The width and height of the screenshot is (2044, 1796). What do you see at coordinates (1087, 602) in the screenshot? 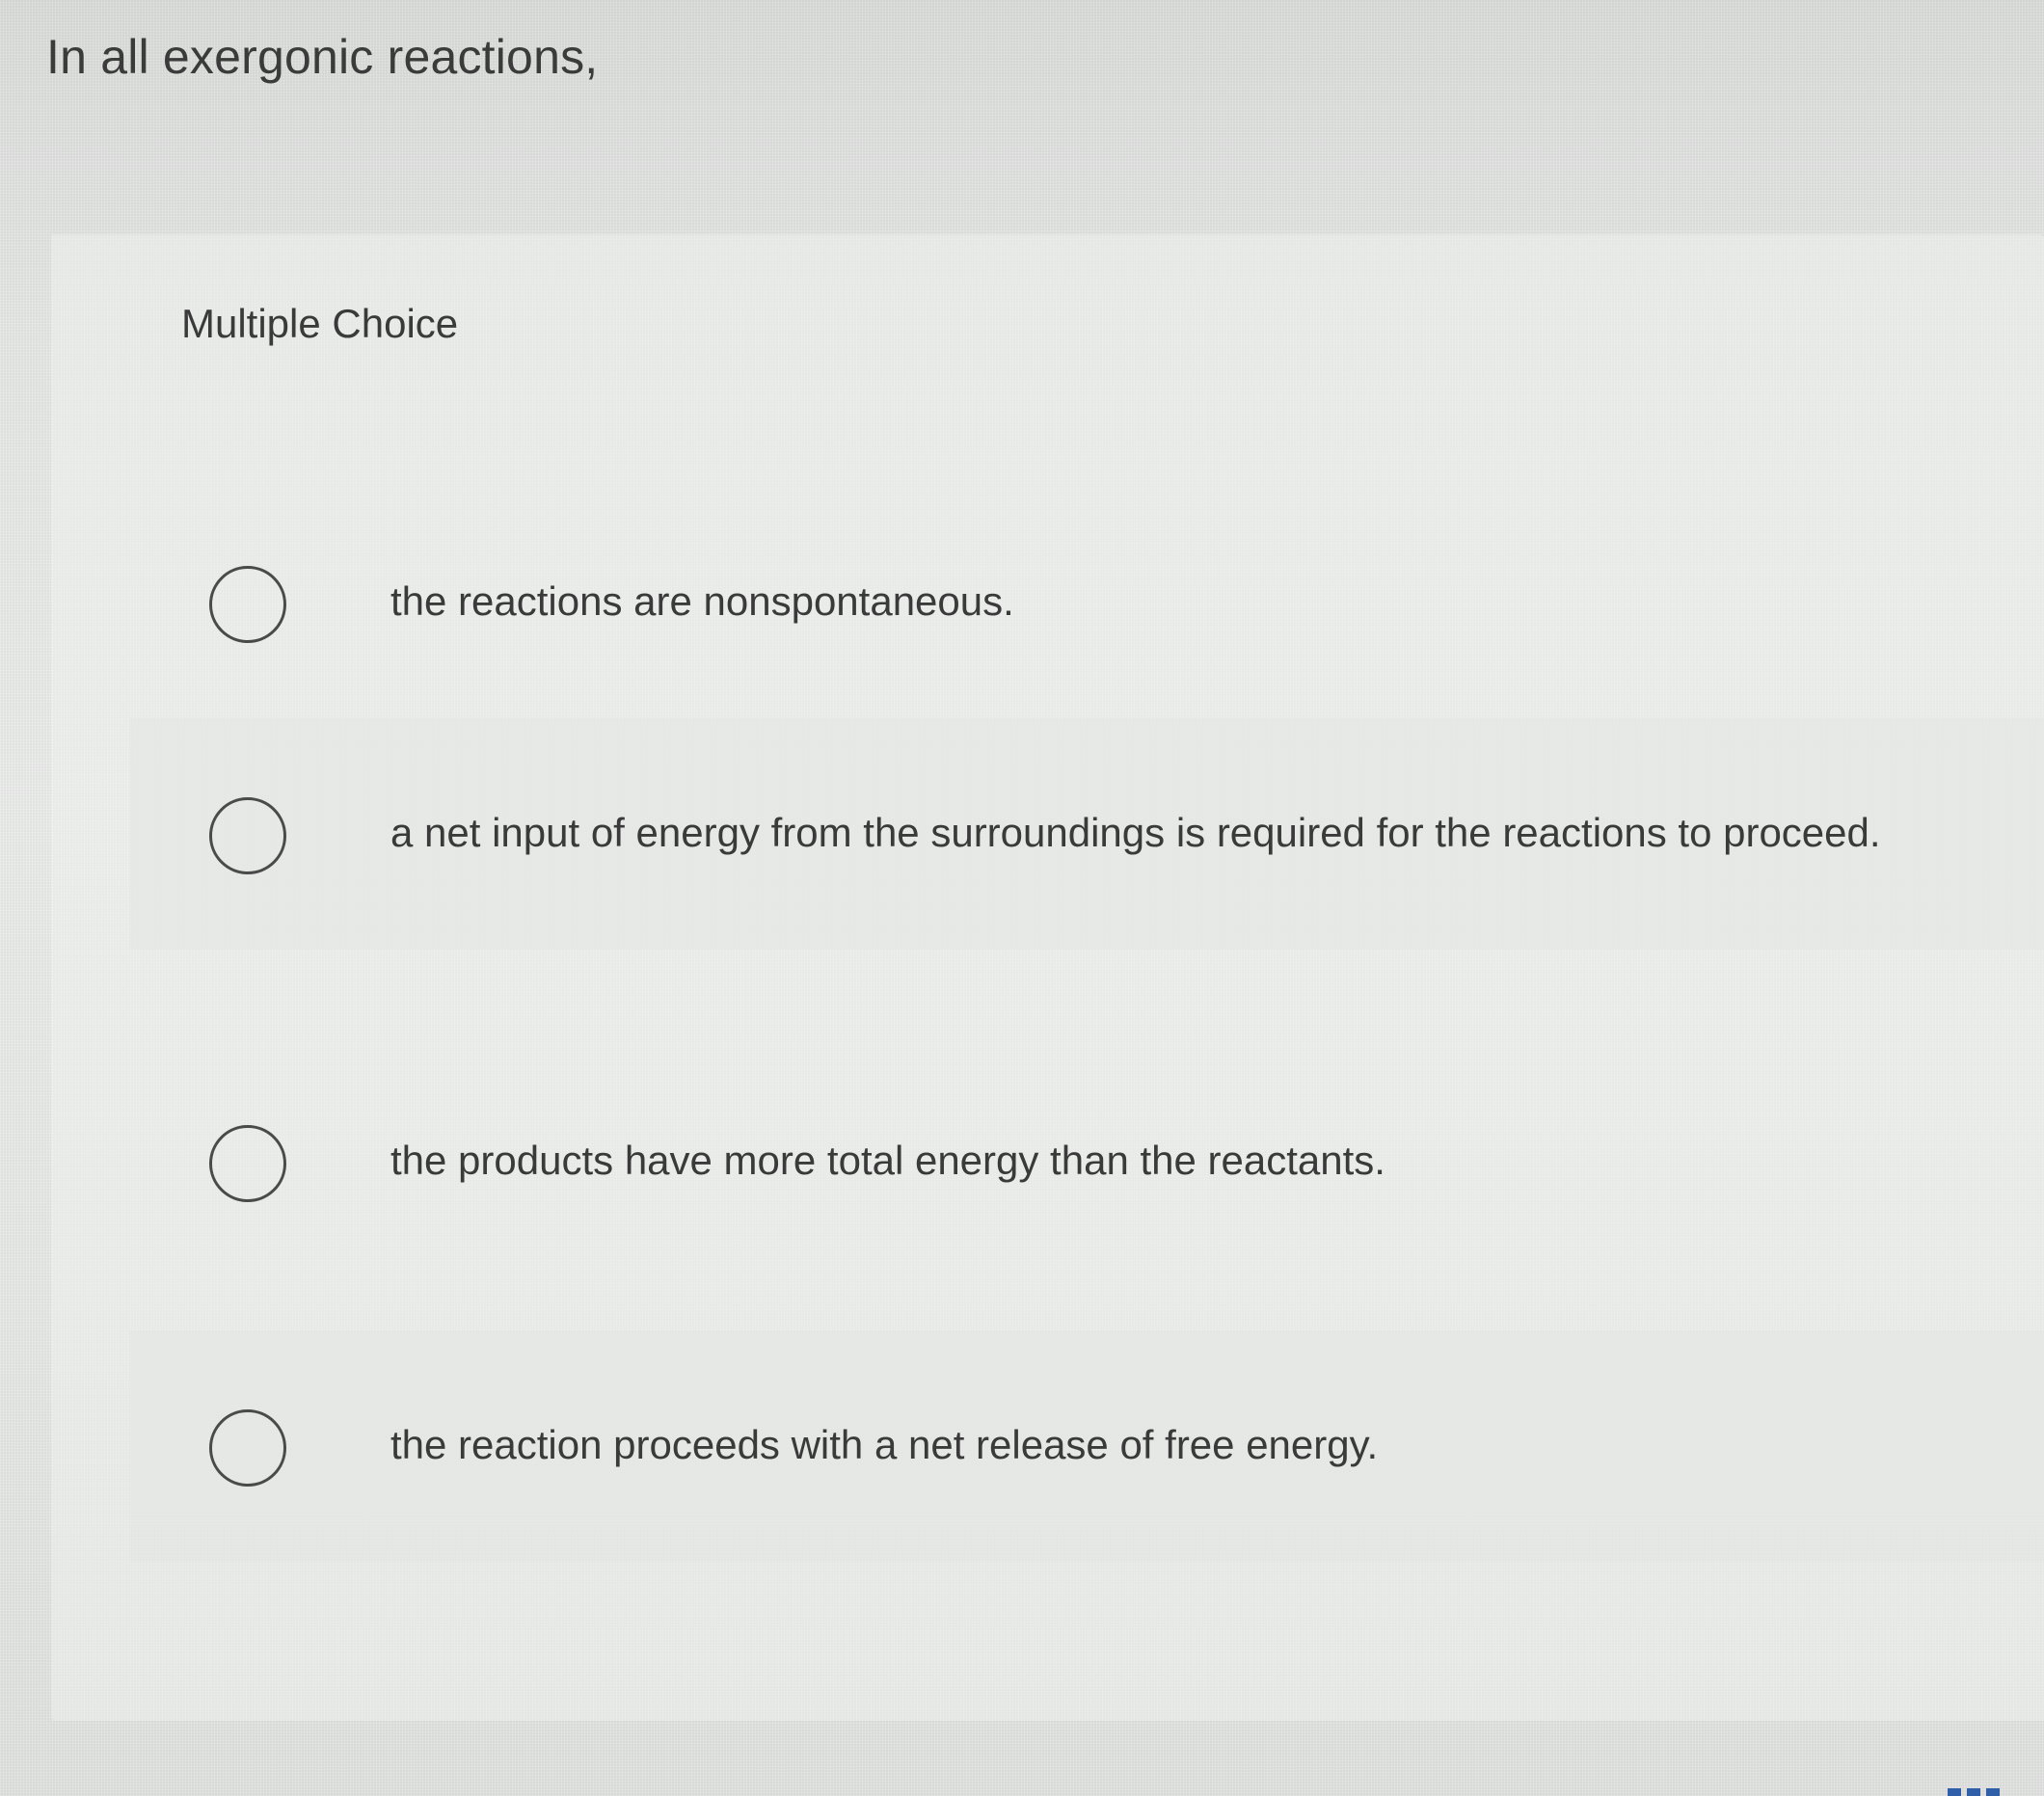
I see `choice-option-a: the reactions are nonspontaneous.` at bounding box center [1087, 602].